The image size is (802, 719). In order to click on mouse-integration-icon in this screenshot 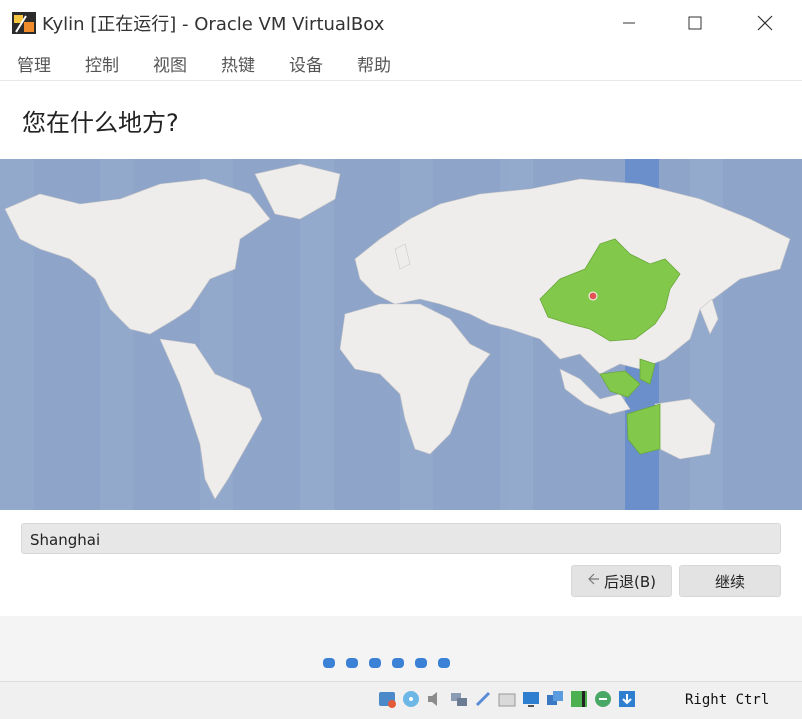, I will do `click(602, 699)`.